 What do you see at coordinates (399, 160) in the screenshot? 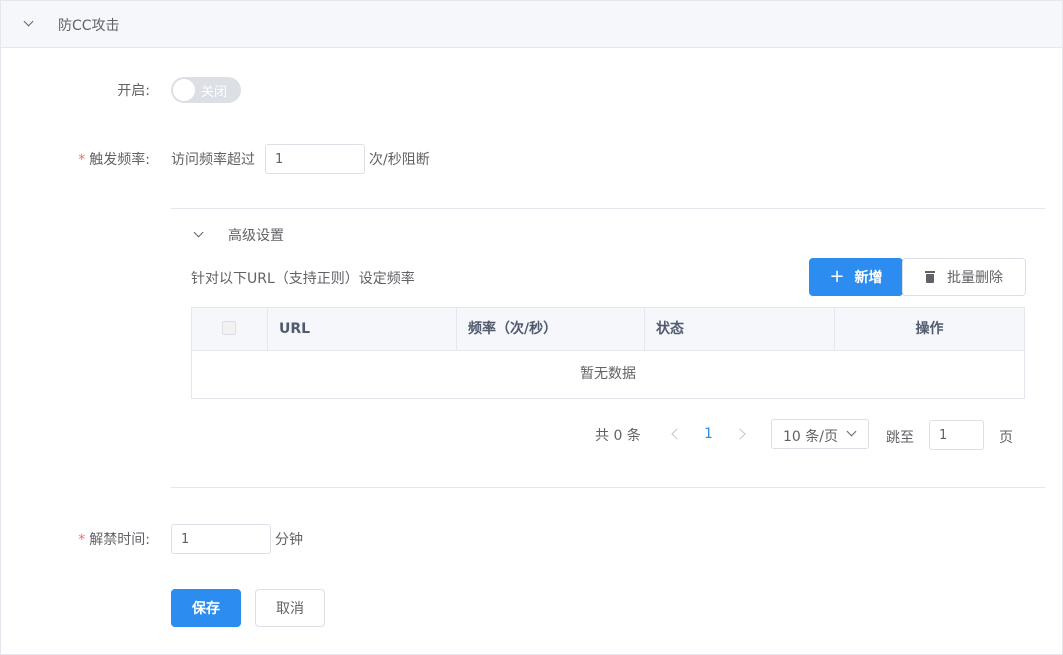
I see `frequency-suffix: 次/秒阻断` at bounding box center [399, 160].